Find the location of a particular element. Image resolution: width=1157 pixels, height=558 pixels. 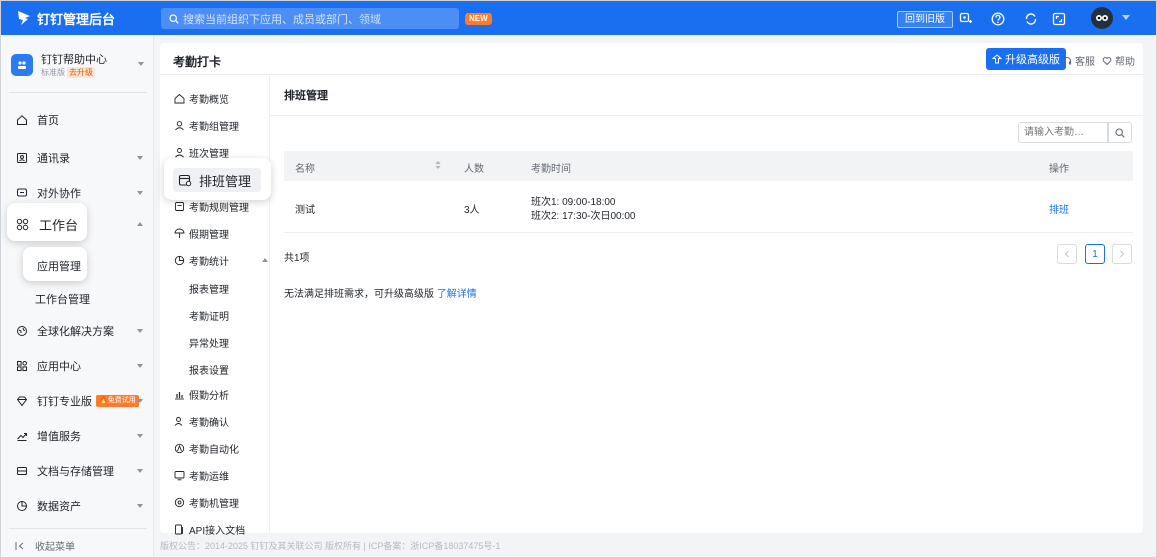

sidebar-item-label: 全球化解决方案 is located at coordinates (75, 332).